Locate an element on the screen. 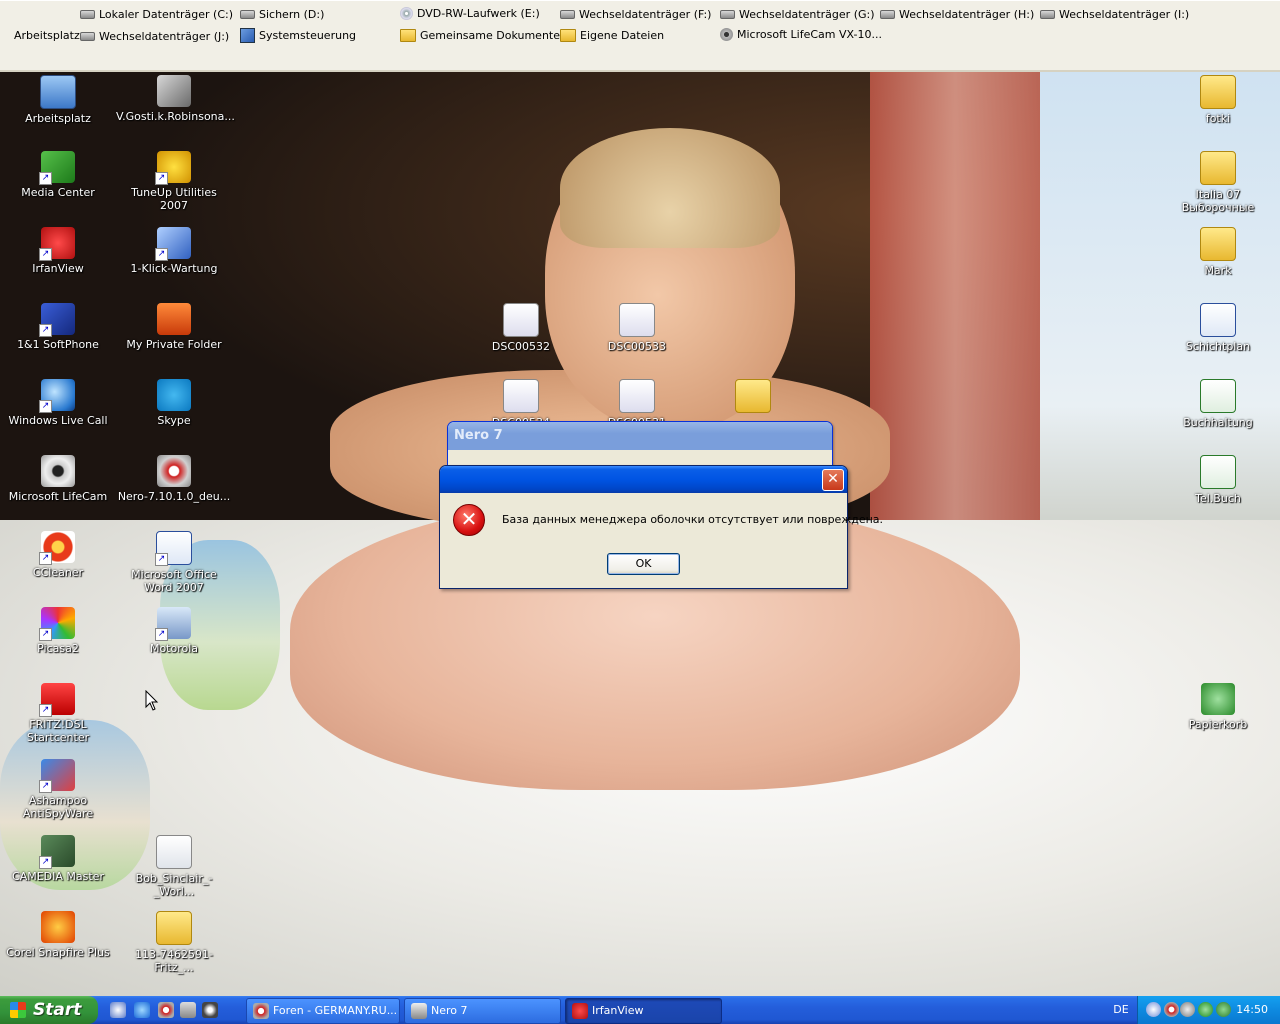 Image resolution: width=1280 pixels, height=1024 pixels. media-center-icon is located at coordinates (57, 168).